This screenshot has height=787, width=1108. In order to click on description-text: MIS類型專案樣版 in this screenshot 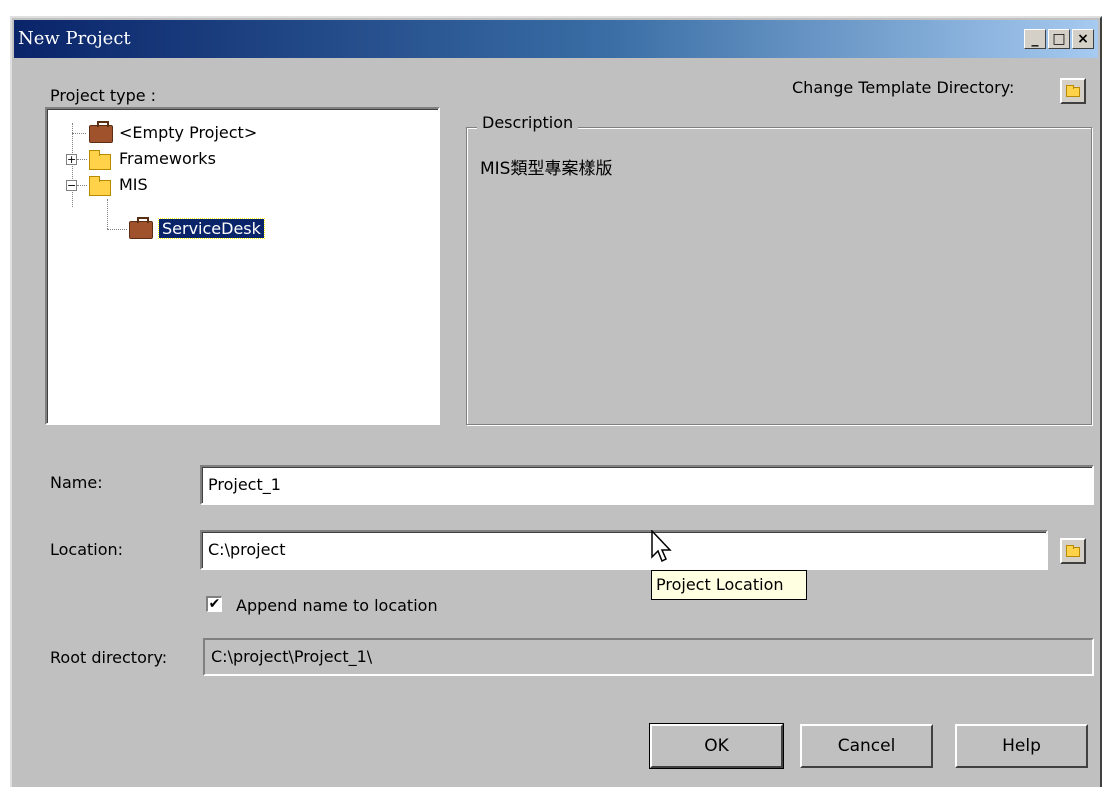, I will do `click(546, 169)`.